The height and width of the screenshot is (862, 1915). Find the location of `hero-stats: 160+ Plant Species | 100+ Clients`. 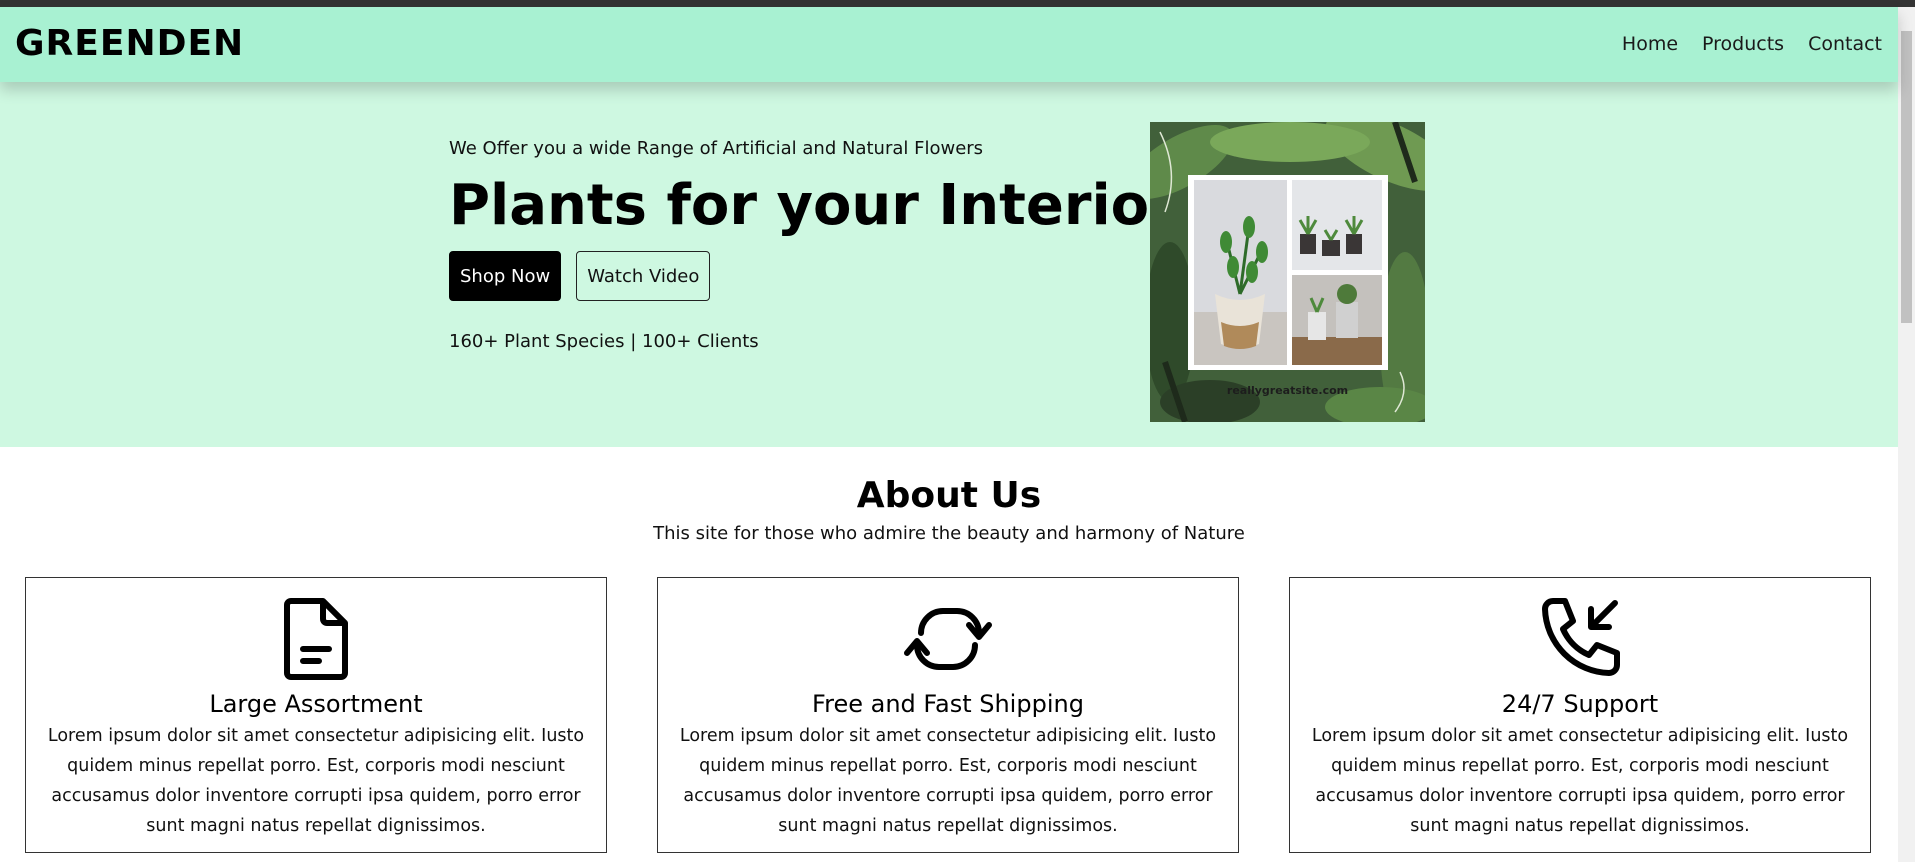

hero-stats: 160+ Plant Species | 100+ Clients is located at coordinates (604, 341).